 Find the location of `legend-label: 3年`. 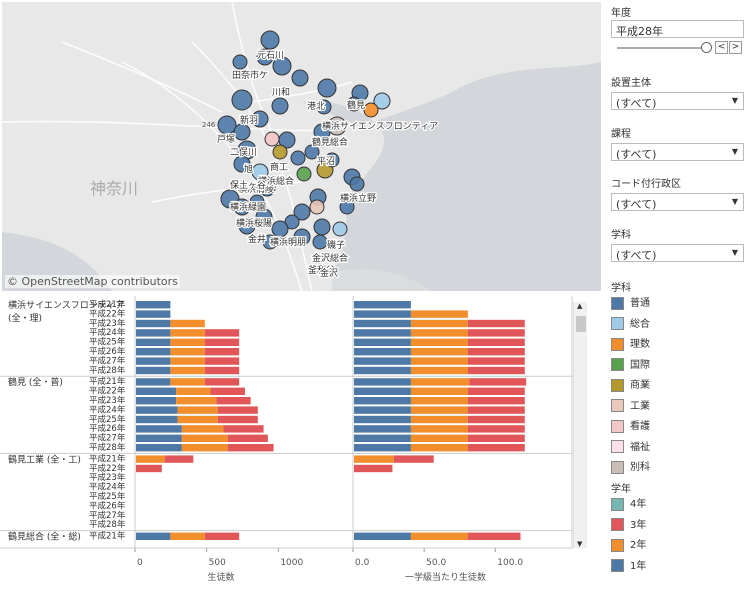

legend-label: 3年 is located at coordinates (638, 525).